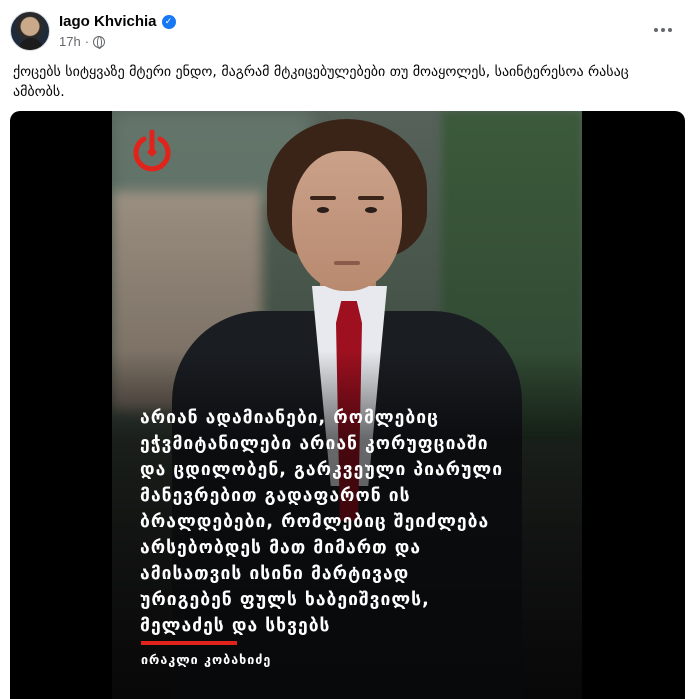 The image size is (694, 699). I want to click on author-line: Iago Khvichia ✓, so click(117, 21).